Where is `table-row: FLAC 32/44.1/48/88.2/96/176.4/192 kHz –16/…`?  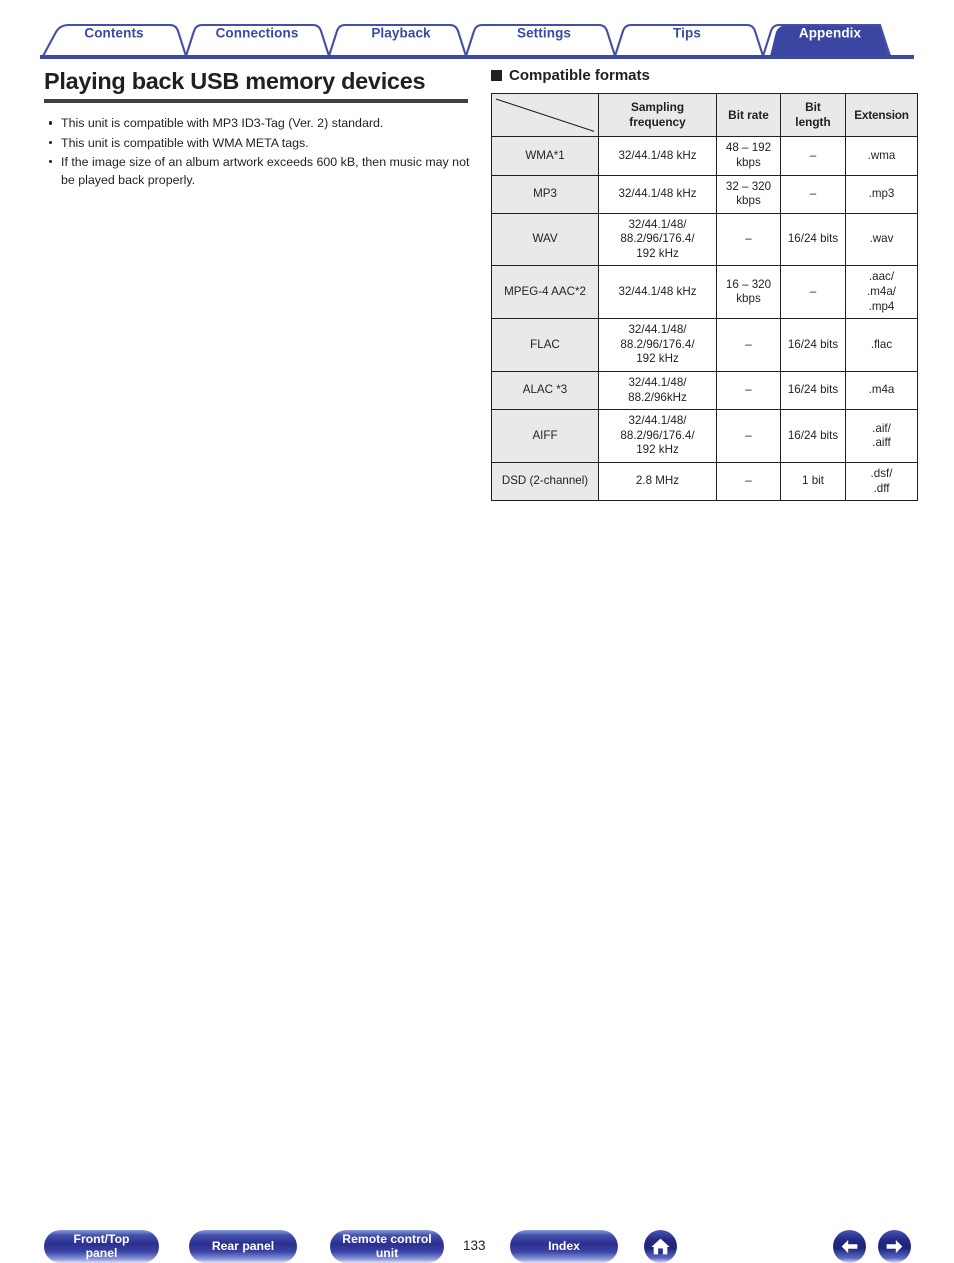 table-row: FLAC 32/44.1/48/88.2/96/176.4/192 kHz –16/… is located at coordinates (704, 345).